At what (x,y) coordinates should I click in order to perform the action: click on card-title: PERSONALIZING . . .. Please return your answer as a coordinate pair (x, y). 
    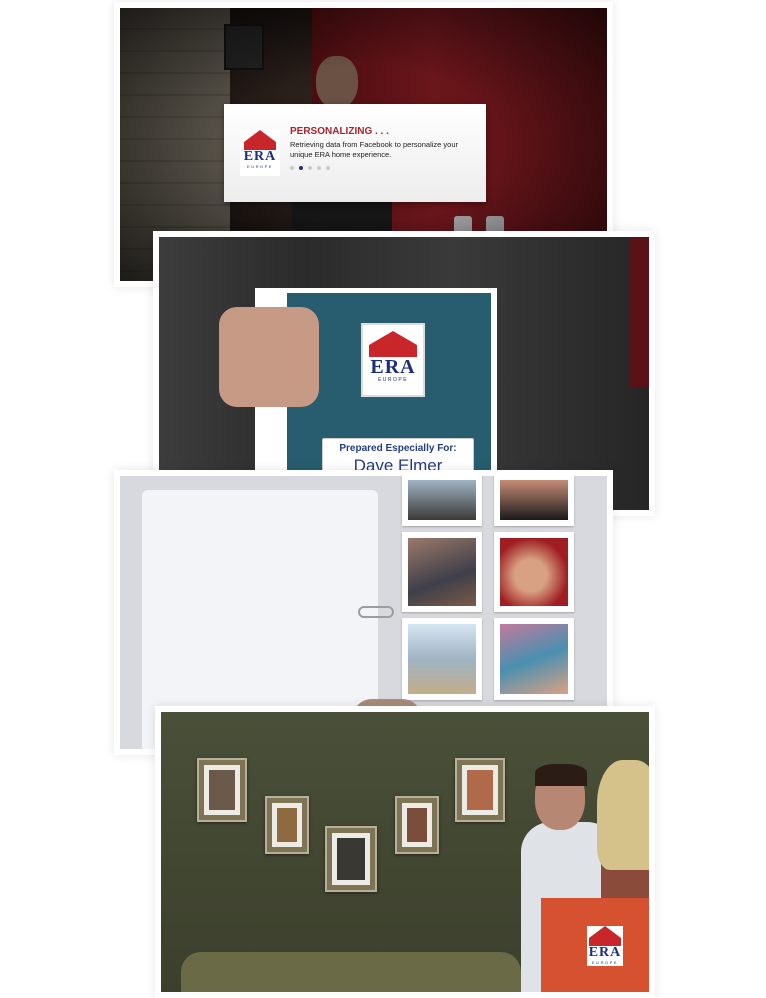
    Looking at the image, I should click on (339, 131).